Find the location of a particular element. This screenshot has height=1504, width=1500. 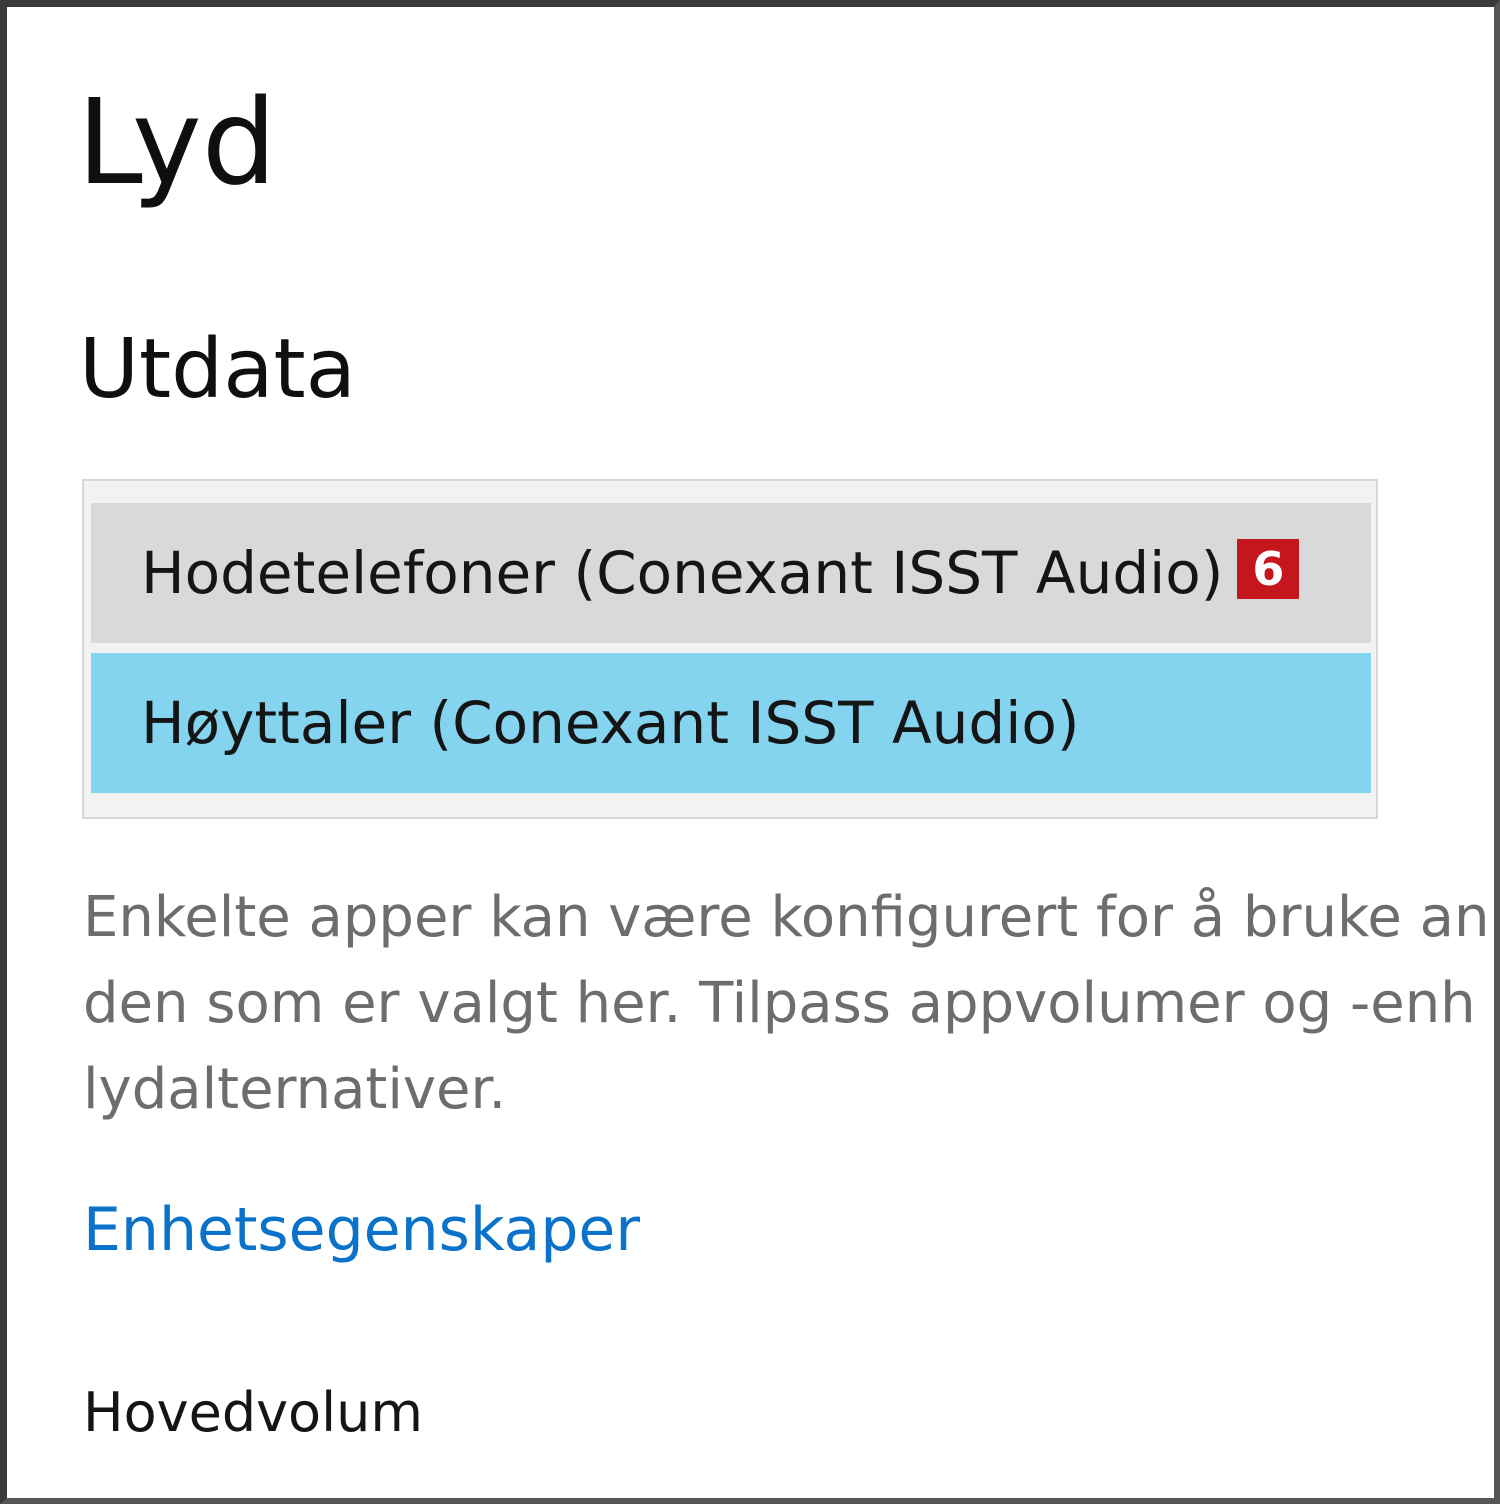

device-item-headphones: Hodetelefoner (Conexant ISST Audio) 6 is located at coordinates (731, 573).